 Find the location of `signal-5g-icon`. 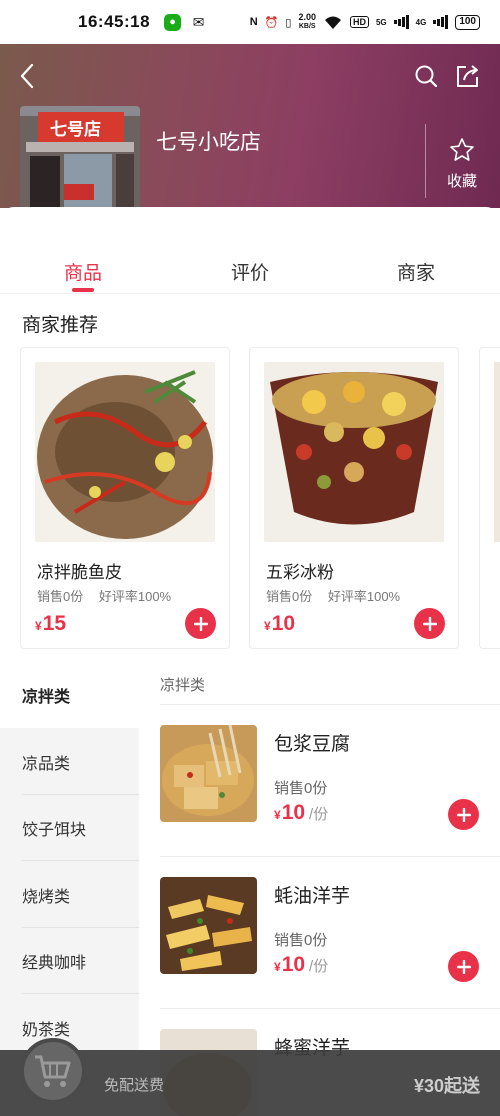

signal-5g-icon is located at coordinates (401, 22).